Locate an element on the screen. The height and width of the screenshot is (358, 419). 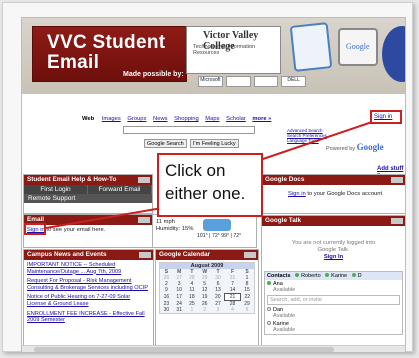
highlight-box-email-sign-in is located at coordinates (35, 229).